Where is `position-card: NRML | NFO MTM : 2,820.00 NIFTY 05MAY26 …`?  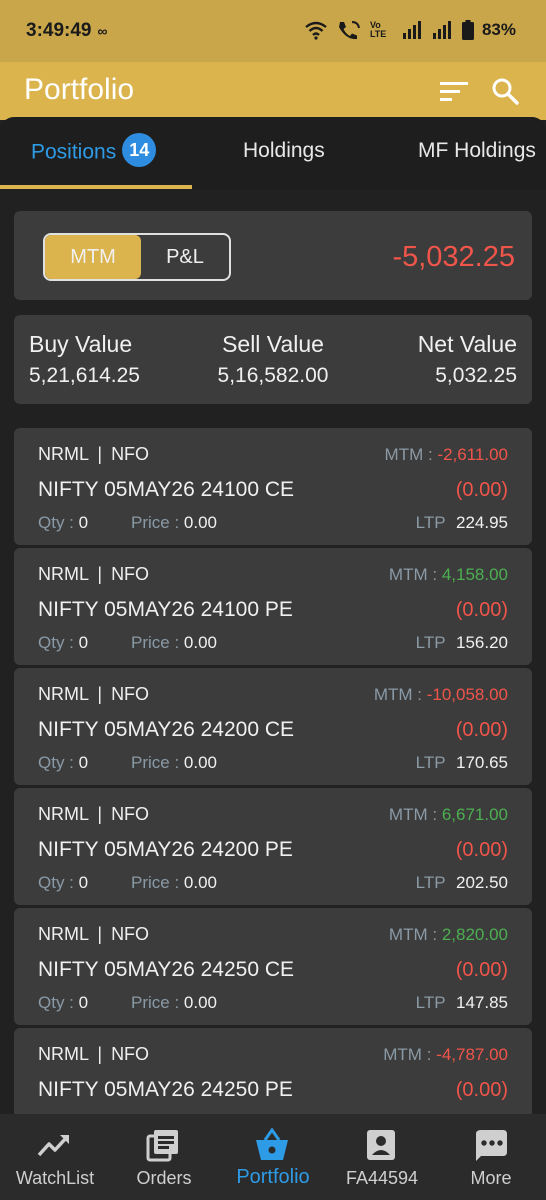 position-card: NRML | NFO MTM : 2,820.00 NIFTY 05MAY26 … is located at coordinates (273, 966).